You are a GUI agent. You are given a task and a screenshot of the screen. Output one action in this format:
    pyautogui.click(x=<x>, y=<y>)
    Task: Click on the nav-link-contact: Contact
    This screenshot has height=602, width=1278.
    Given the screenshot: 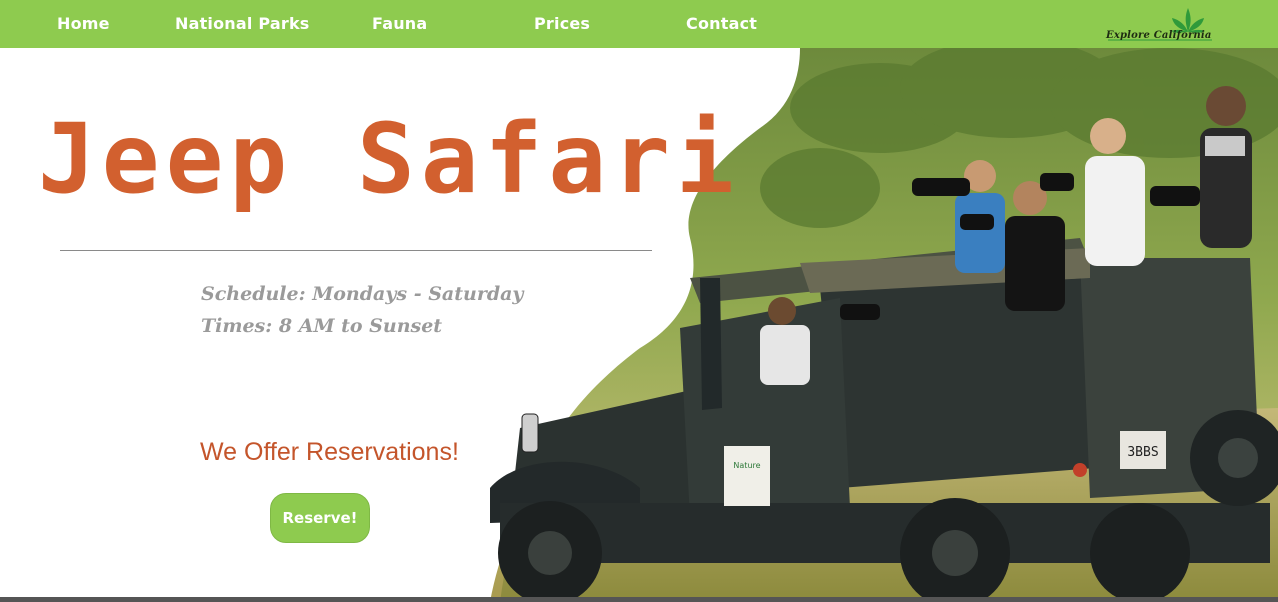 What is the action you would take?
    pyautogui.click(x=721, y=24)
    